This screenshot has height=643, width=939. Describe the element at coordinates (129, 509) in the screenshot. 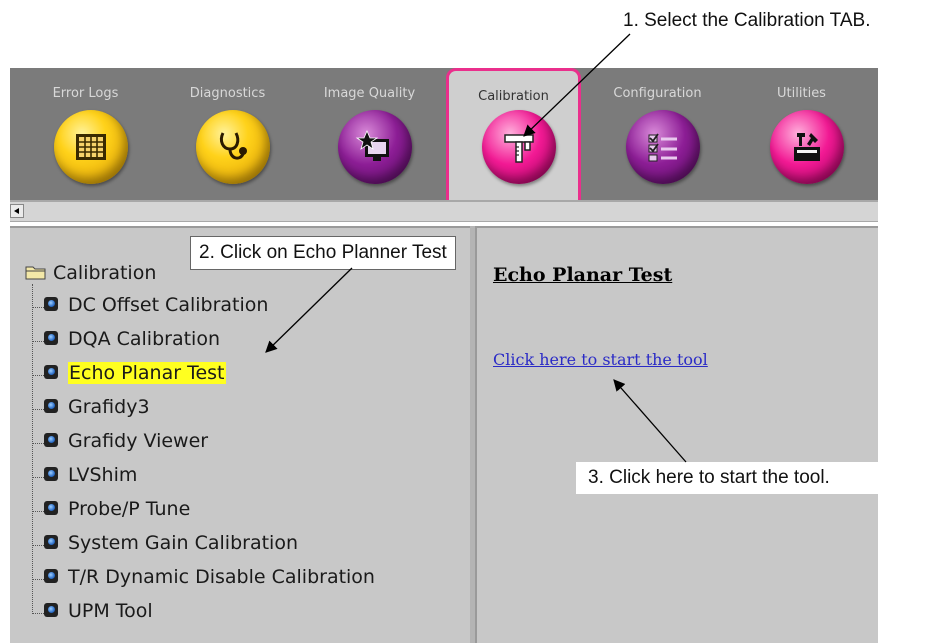

I see `tree-item-label: Probe/P Tune` at that location.